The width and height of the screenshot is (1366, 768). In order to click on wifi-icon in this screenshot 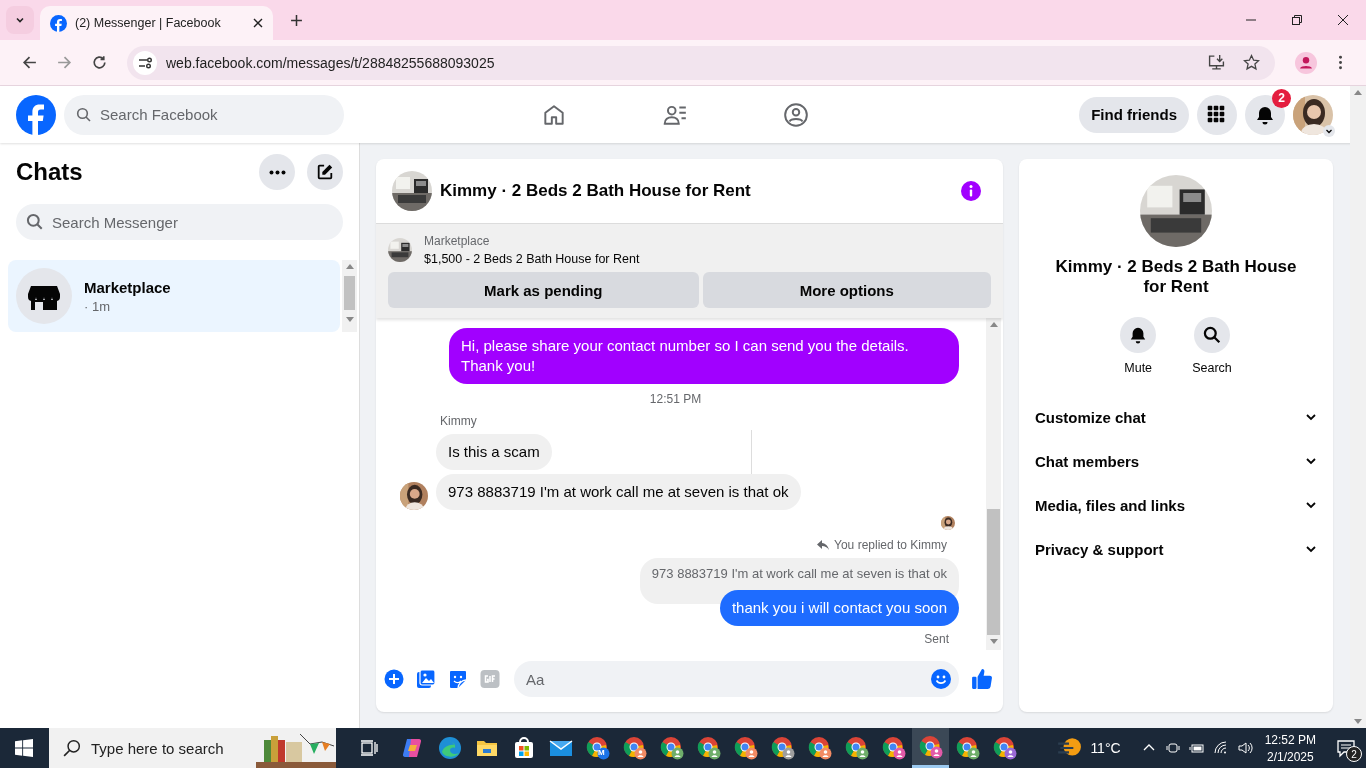, I will do `click(1220, 748)`.